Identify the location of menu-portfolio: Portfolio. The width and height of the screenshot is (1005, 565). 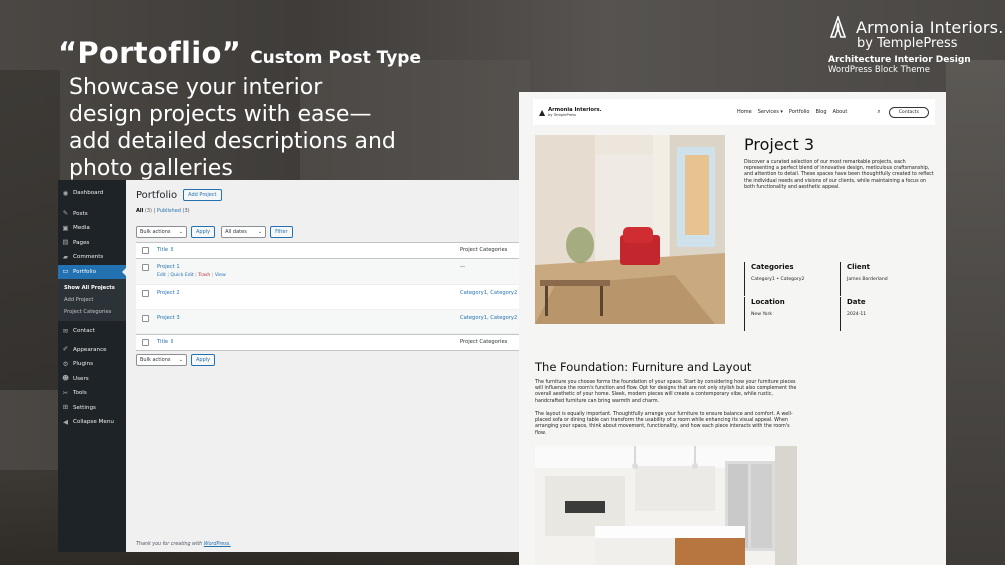
(799, 112).